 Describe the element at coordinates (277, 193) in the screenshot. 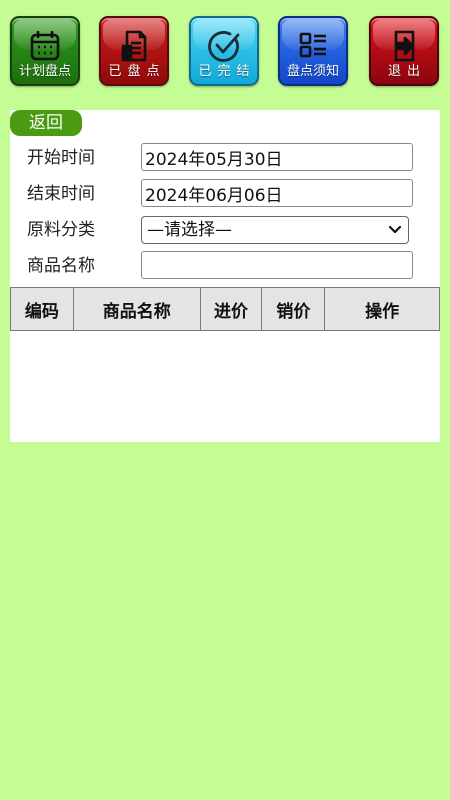

I see `end-time-input` at that location.